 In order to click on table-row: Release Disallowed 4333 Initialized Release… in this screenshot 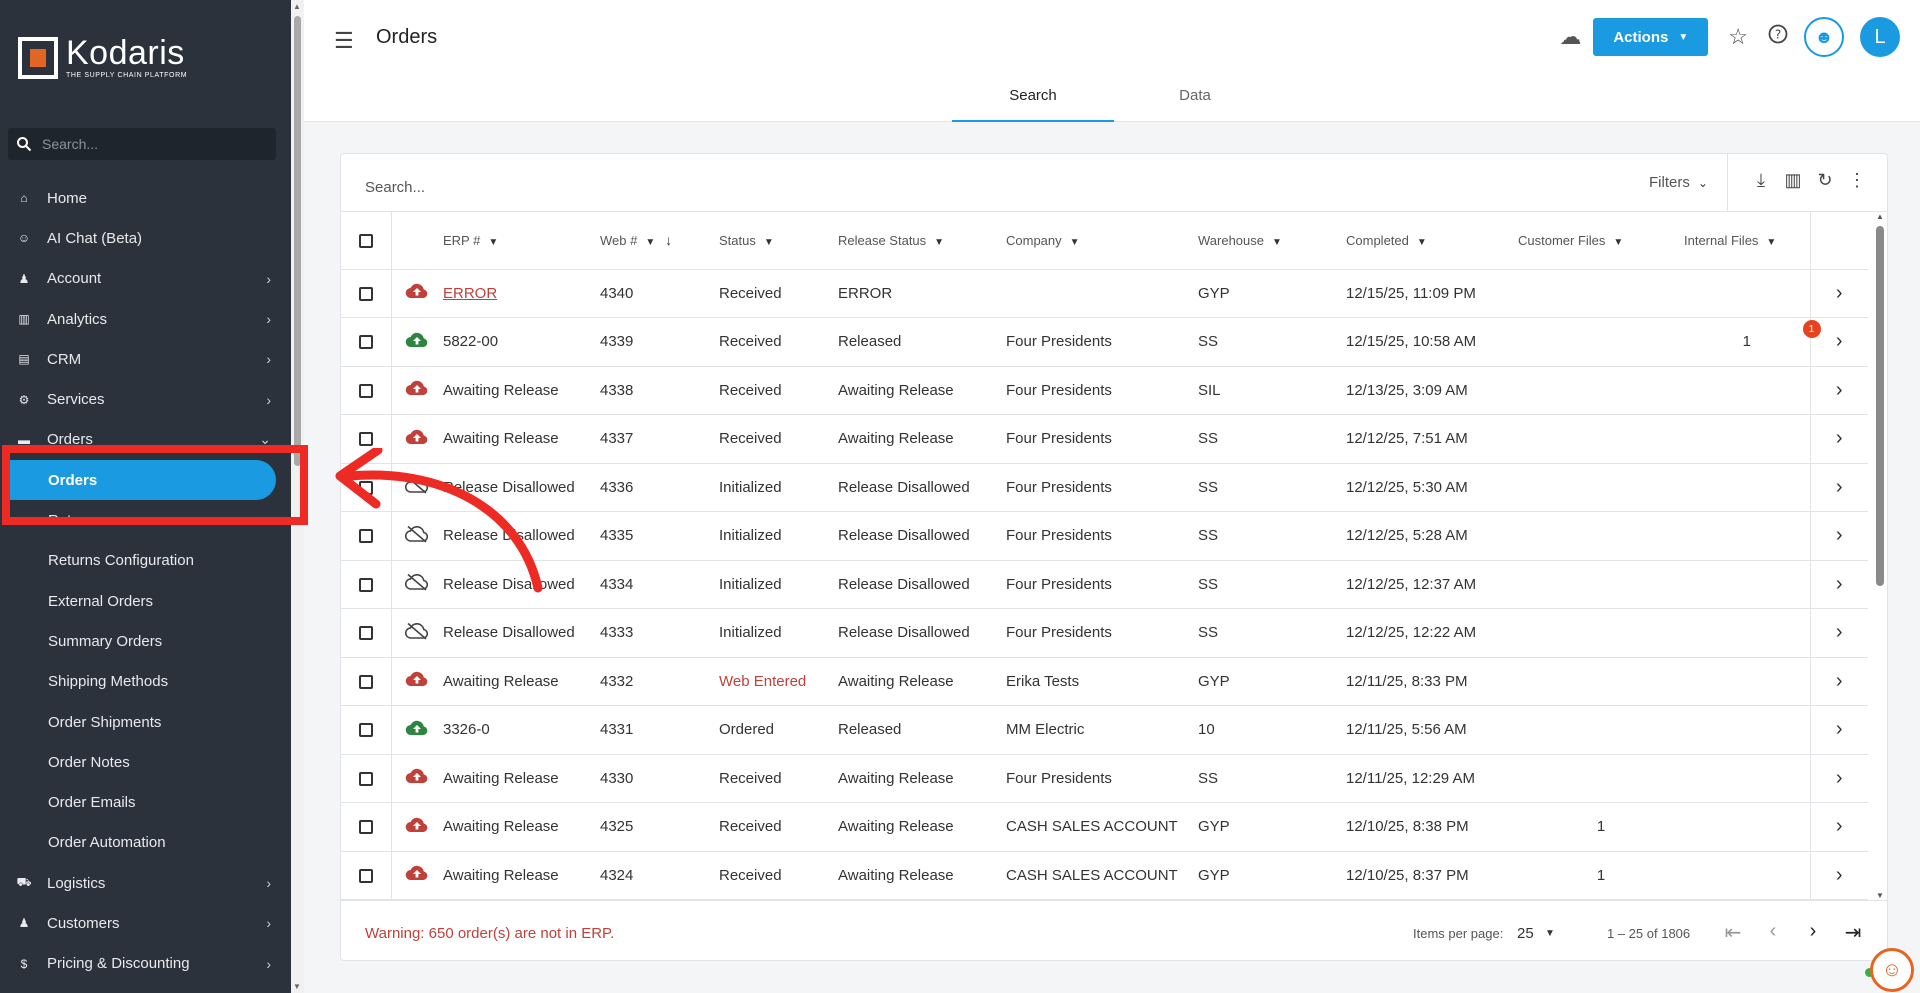, I will do `click(1104, 633)`.